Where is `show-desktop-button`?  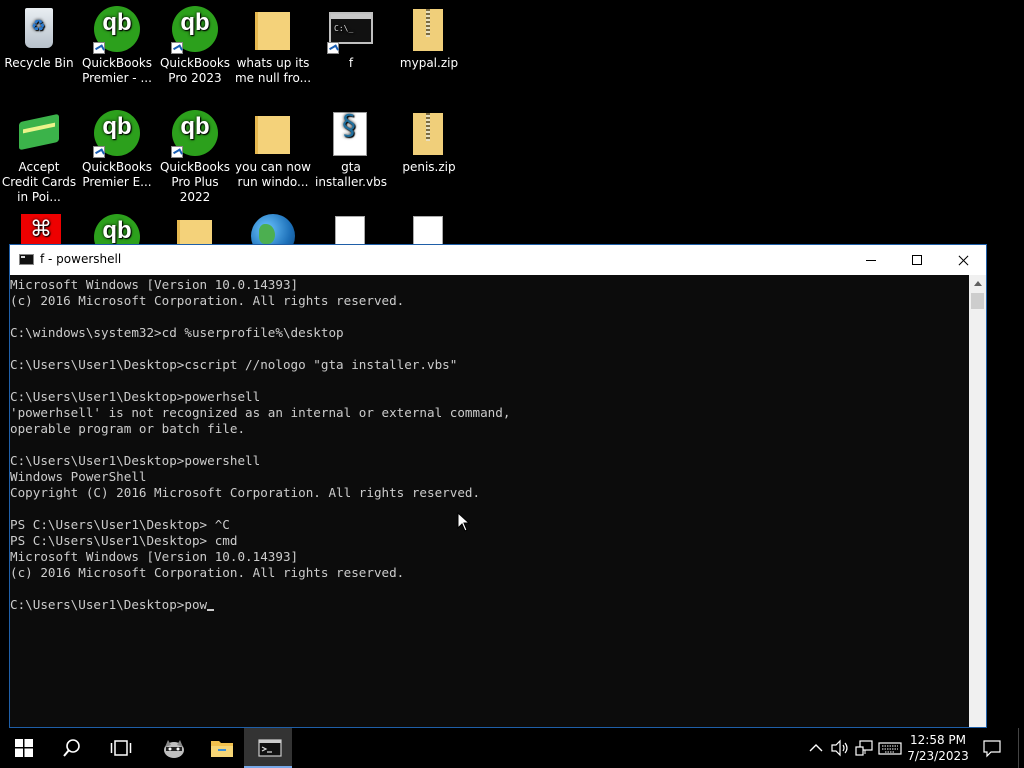 show-desktop-button is located at coordinates (1021, 748).